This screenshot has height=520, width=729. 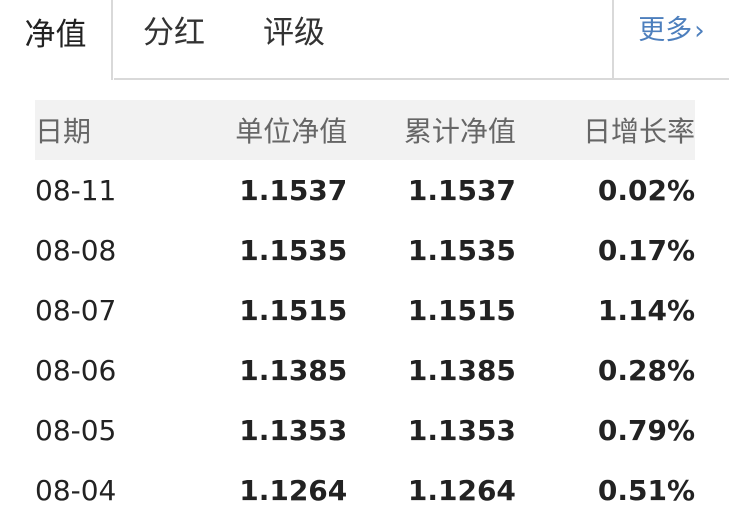 What do you see at coordinates (293, 190) in the screenshot?
I see `row-unit-nav: 1.1537` at bounding box center [293, 190].